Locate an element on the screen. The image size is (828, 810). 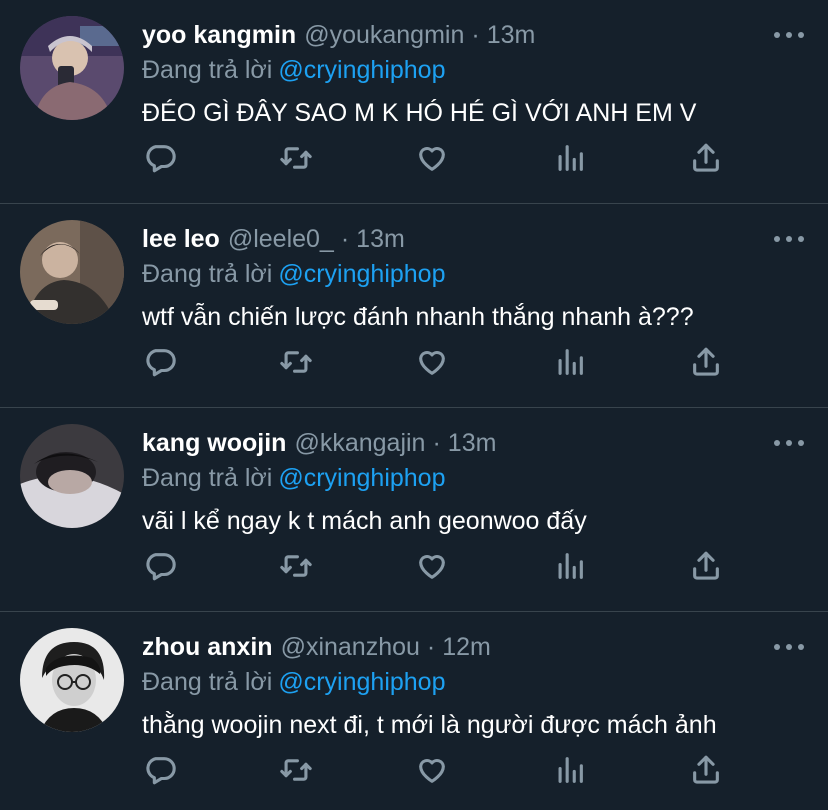
display-name: kang woojin is located at coordinates (214, 443).